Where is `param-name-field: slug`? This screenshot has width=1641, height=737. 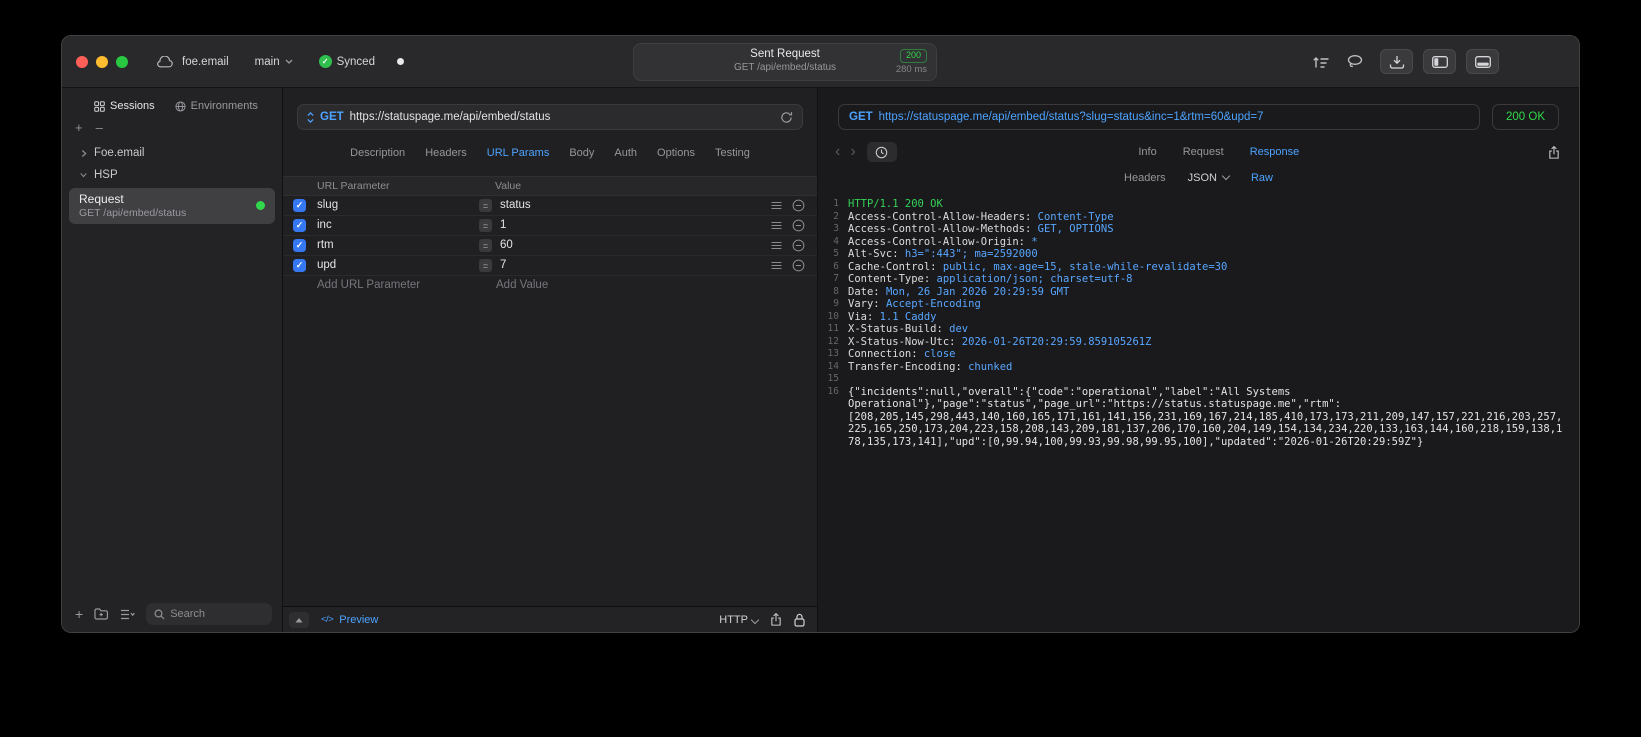
param-name-field: slug is located at coordinates (327, 205).